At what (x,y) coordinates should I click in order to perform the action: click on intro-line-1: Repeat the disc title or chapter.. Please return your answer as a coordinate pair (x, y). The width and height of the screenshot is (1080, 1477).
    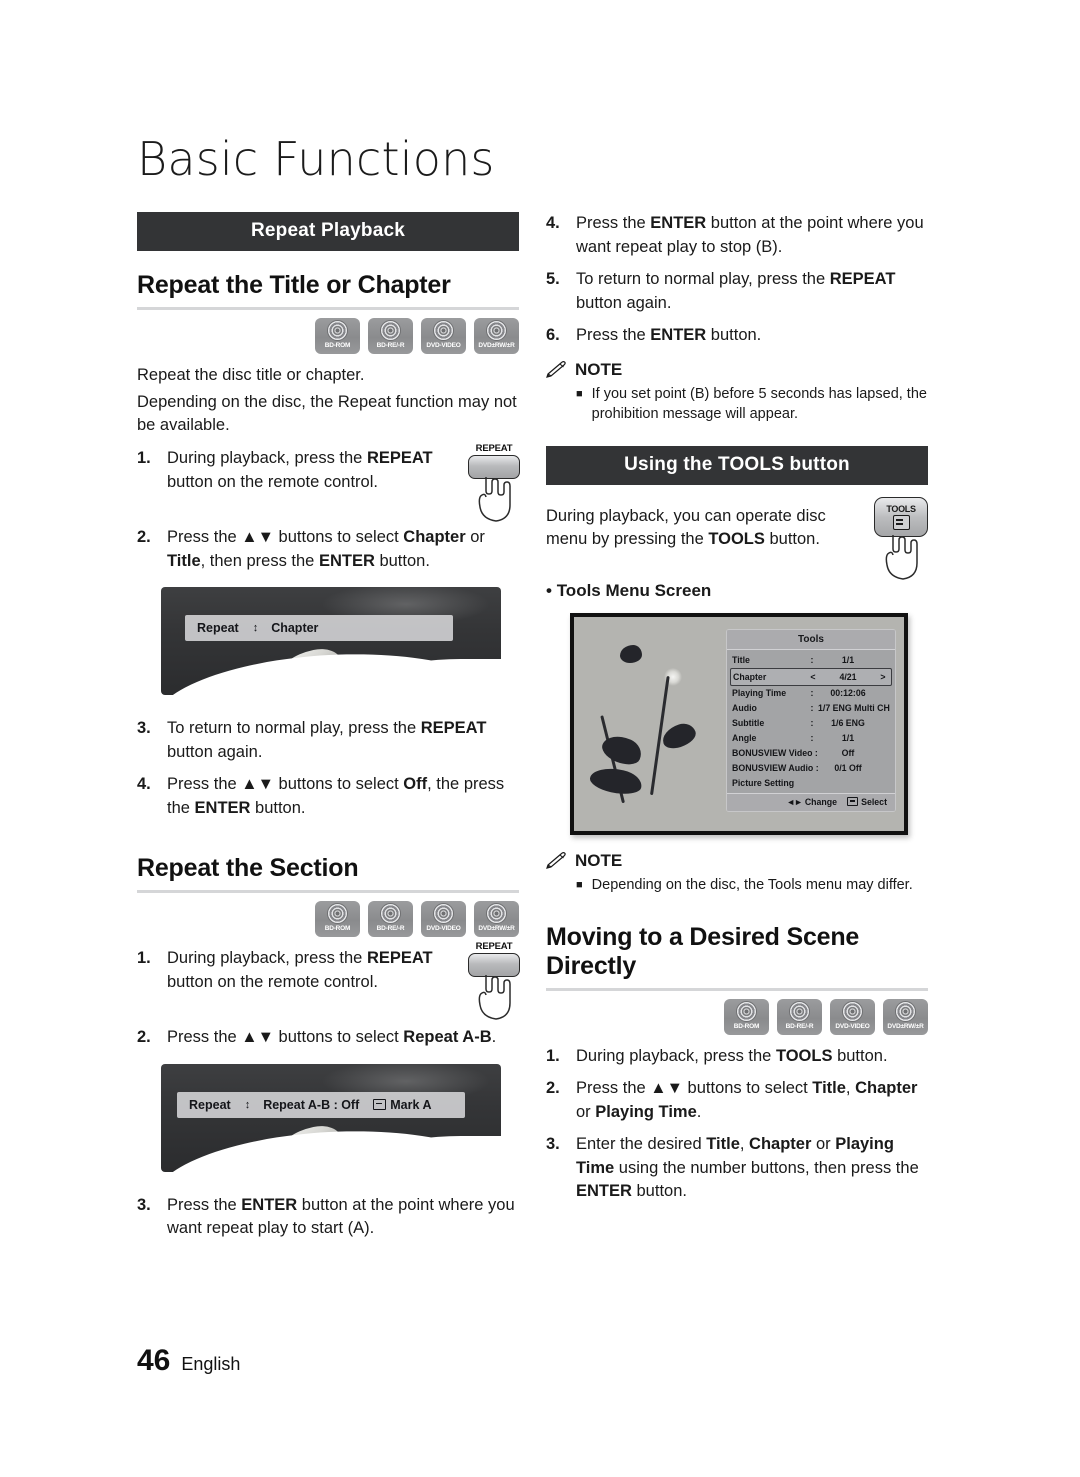
    Looking at the image, I should click on (251, 375).